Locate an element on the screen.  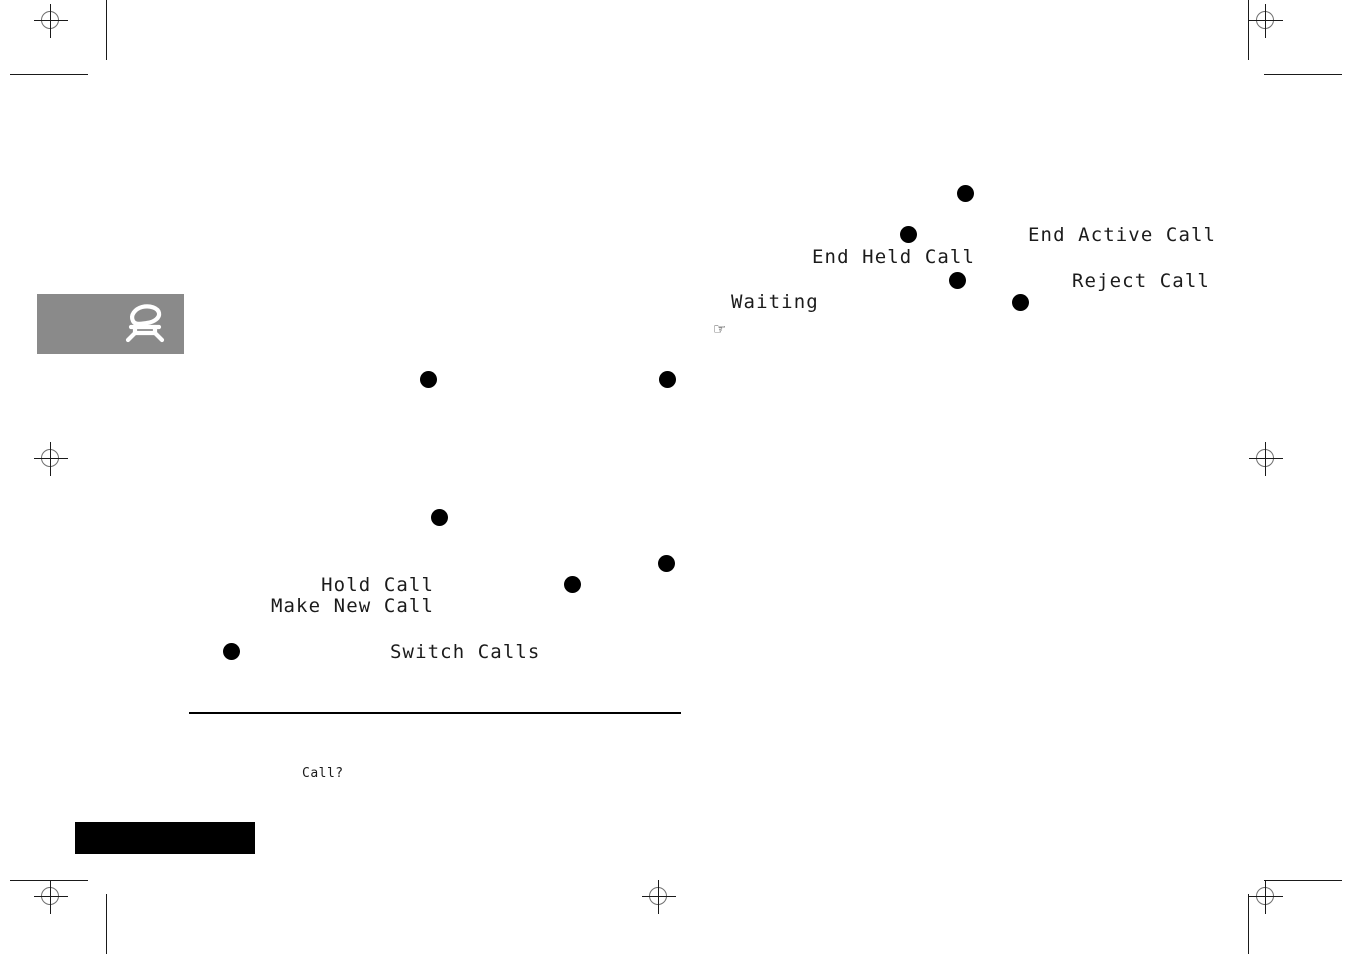
section-header-box is located at coordinates (110, 324).